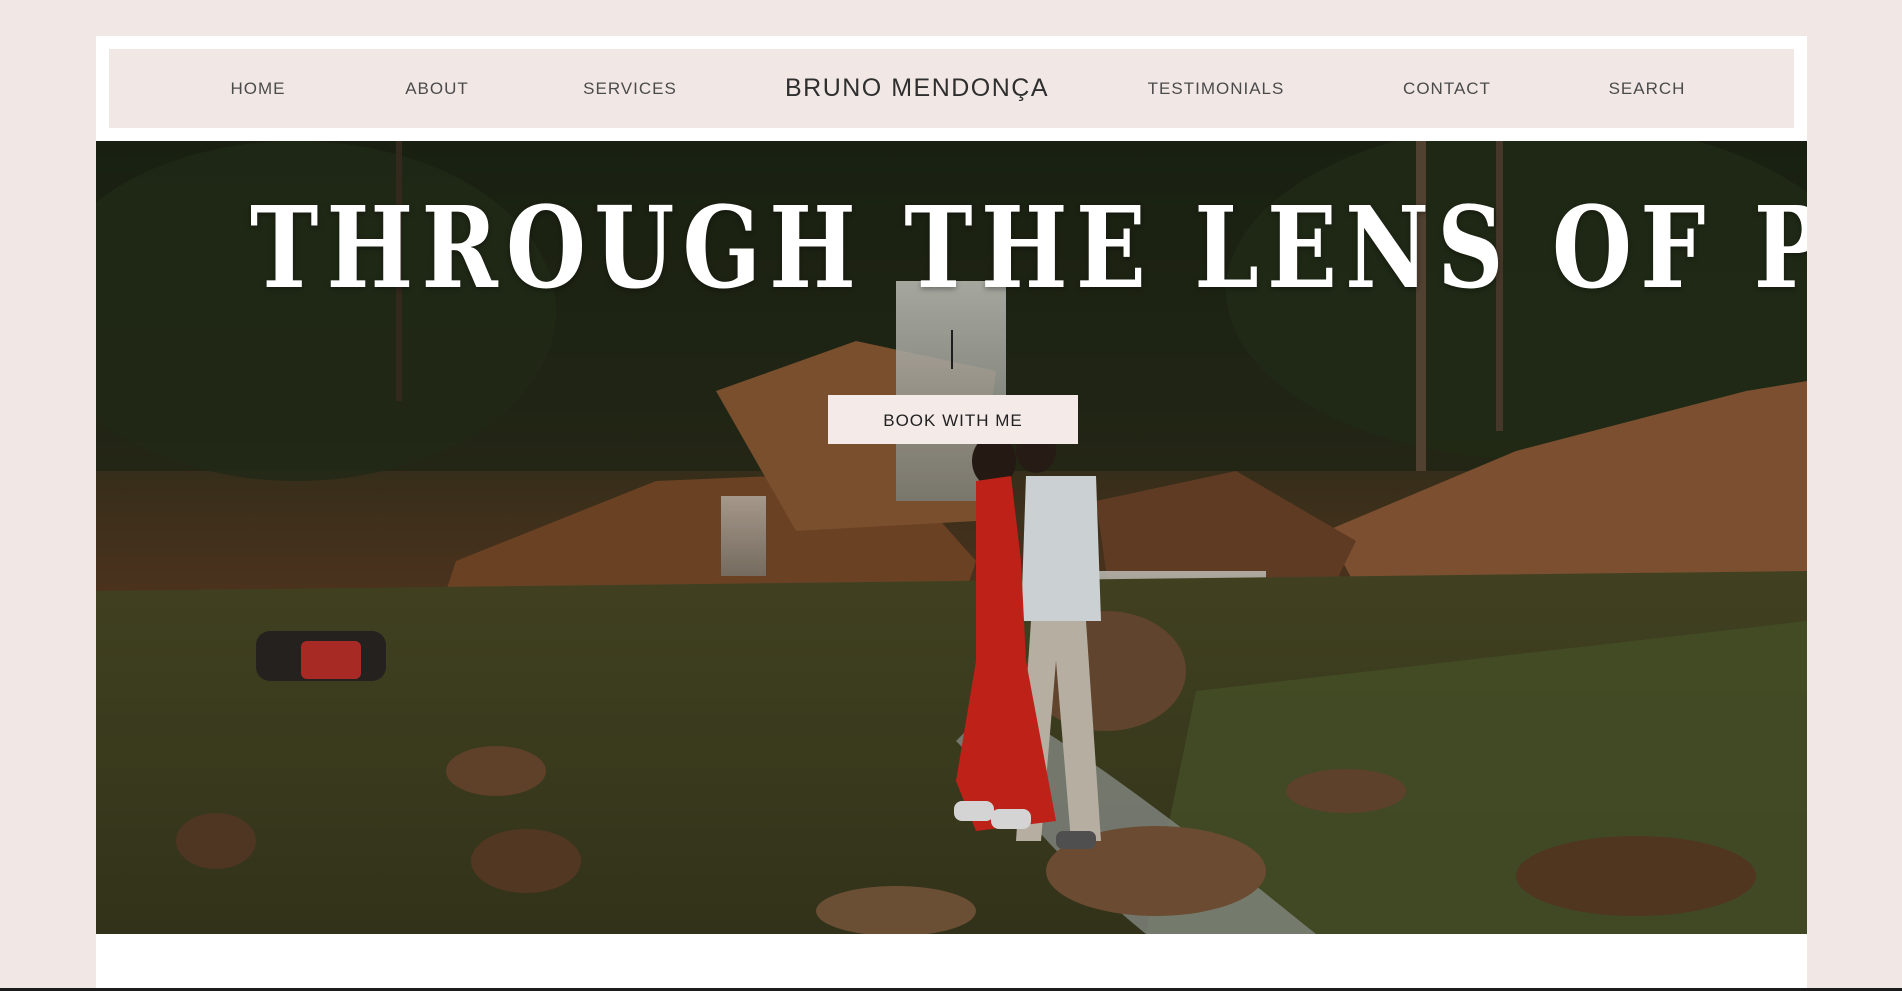 This screenshot has height=991, width=1902. Describe the element at coordinates (1216, 88) in the screenshot. I see `nav-testimonials-link: TESTIMONIALS` at that location.